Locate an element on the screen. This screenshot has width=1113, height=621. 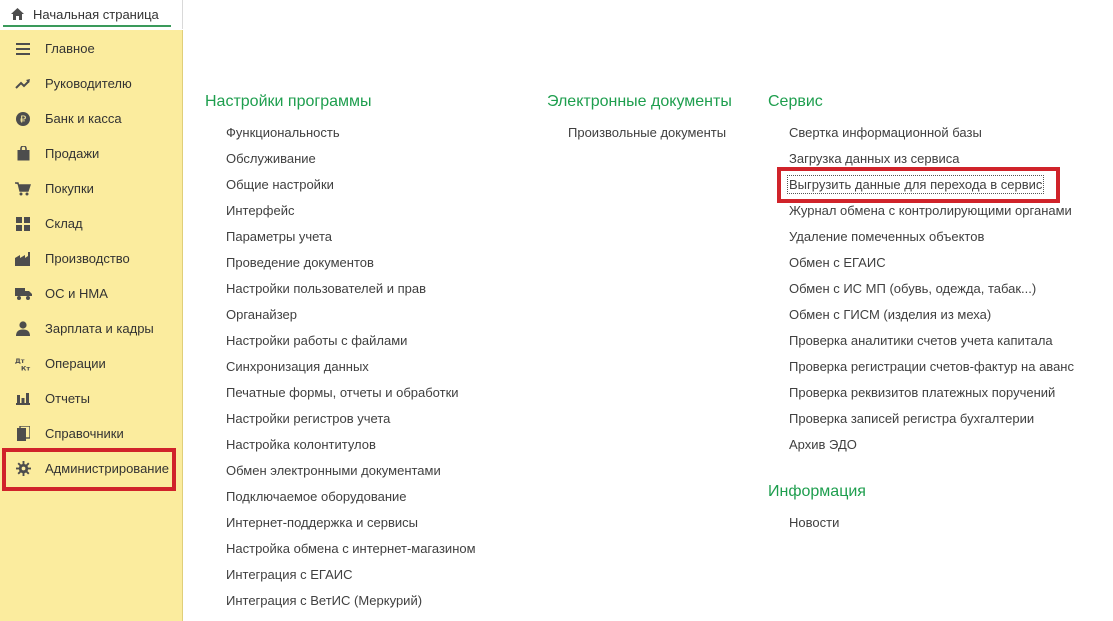
home-icon is located at coordinates (17, 14).